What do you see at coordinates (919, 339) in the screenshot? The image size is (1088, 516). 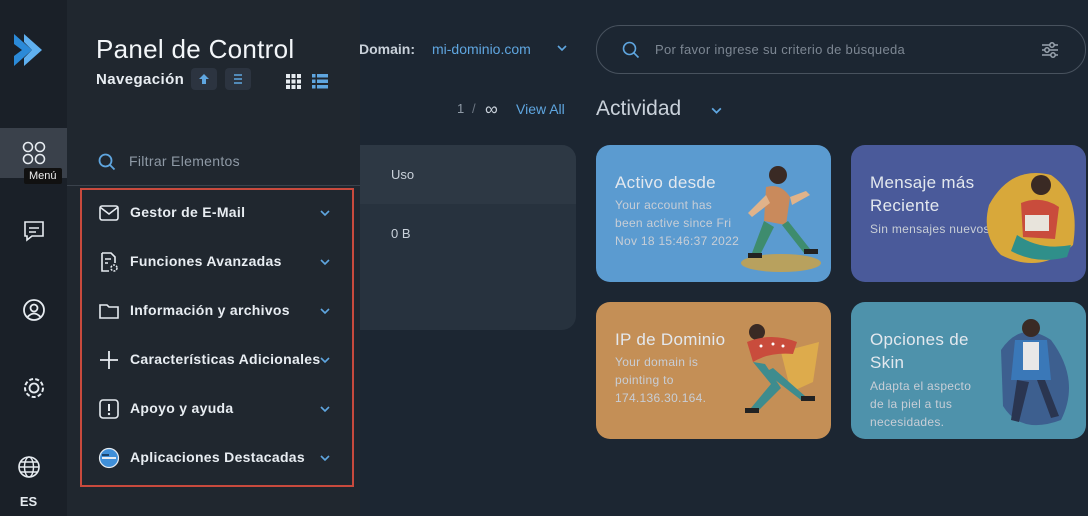 I see `card-title-line: Opciones de` at bounding box center [919, 339].